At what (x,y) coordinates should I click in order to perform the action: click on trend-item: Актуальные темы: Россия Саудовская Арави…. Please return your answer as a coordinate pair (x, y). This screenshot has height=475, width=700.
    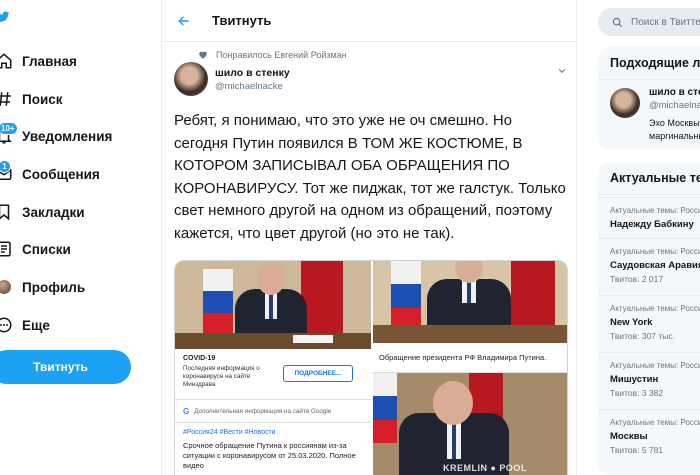
    Looking at the image, I should click on (649, 266).